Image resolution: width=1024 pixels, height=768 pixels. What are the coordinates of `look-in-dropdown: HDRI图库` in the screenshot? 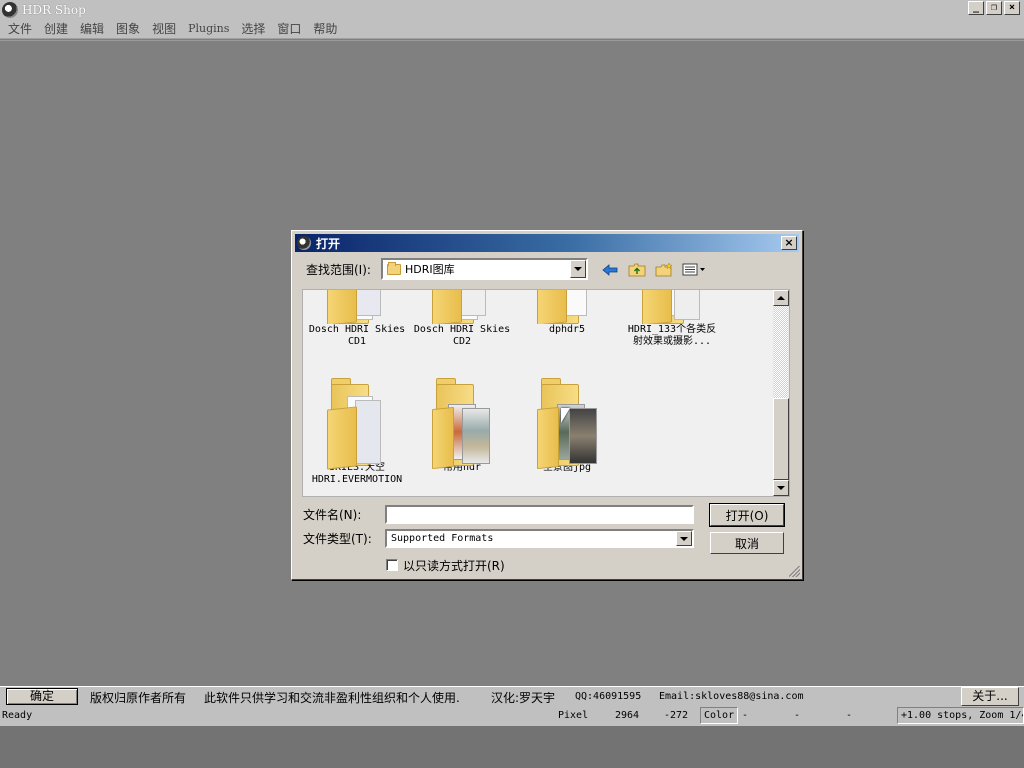 It's located at (484, 269).